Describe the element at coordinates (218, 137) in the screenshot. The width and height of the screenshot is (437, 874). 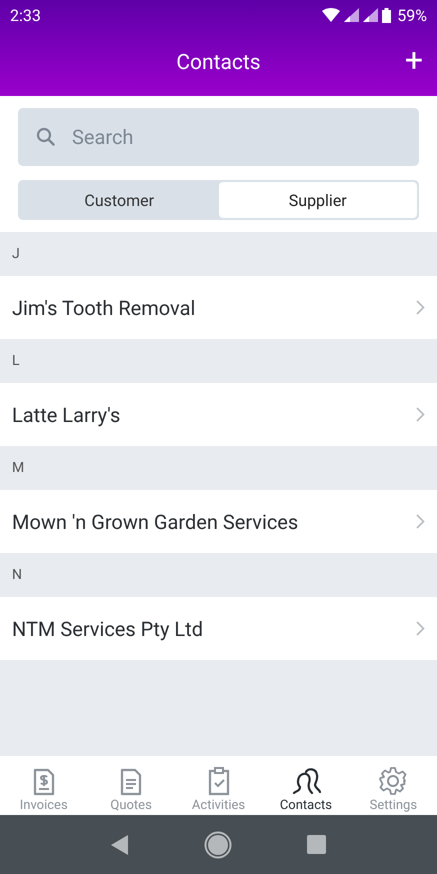
I see `search-field: Search` at that location.